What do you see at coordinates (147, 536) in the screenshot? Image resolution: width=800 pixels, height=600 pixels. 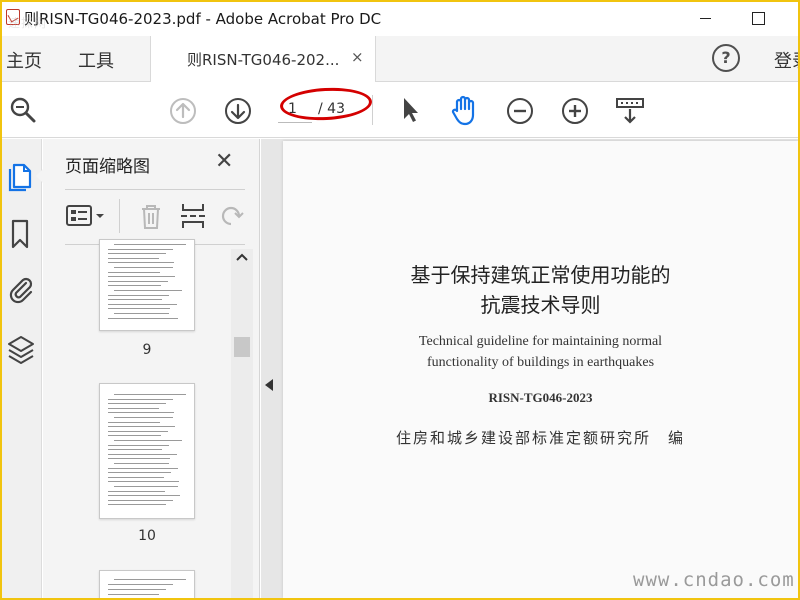 I see `thumbnail-label-10: 10` at bounding box center [147, 536].